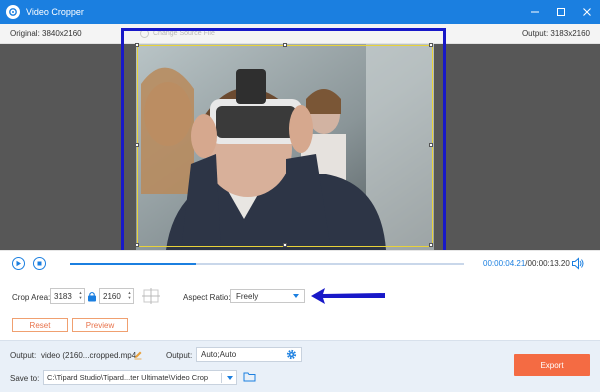 This screenshot has height=392, width=600. I want to click on save-to-label: Save to:, so click(25, 378).